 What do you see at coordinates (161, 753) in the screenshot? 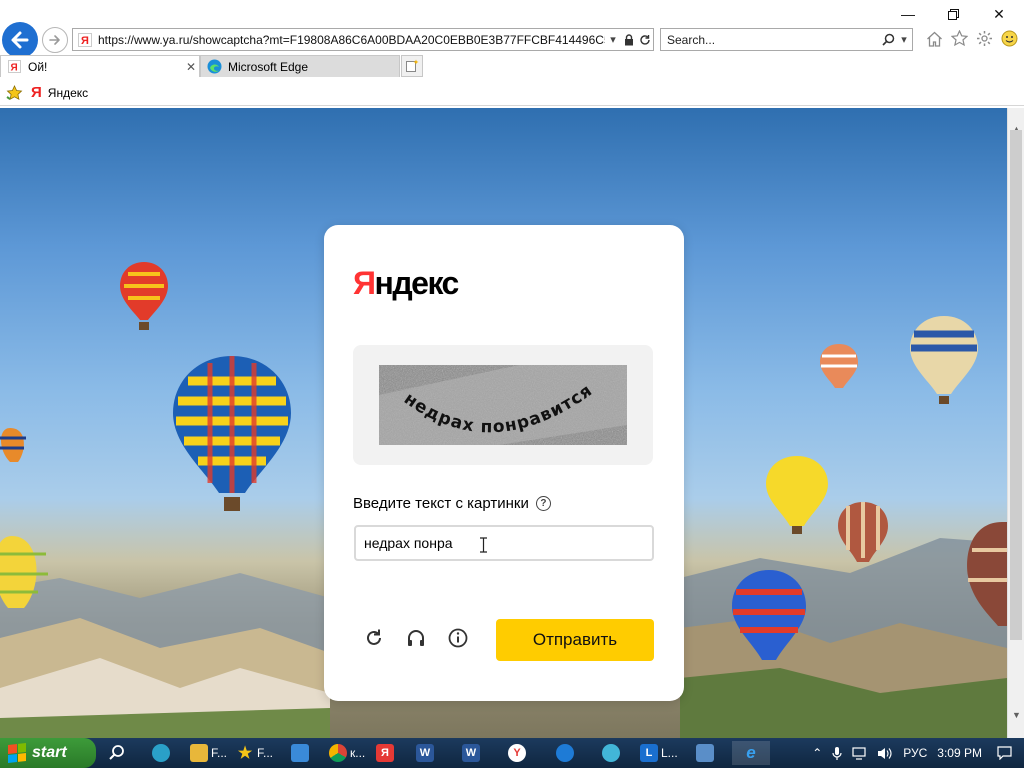
I see `taskbar-app-globe` at bounding box center [161, 753].